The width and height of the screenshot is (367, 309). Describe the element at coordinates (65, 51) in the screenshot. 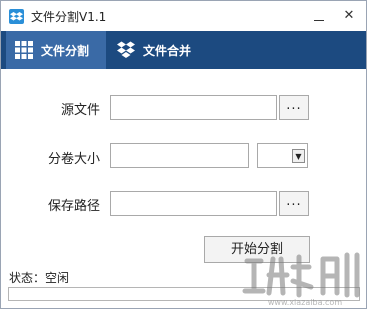

I see `tab-file-split-label: 文件分割` at that location.